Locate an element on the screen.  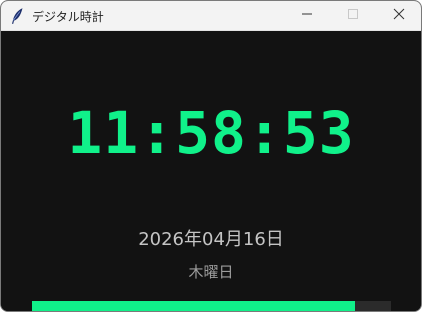
title-bar: デジタル時計 is located at coordinates (211, 16).